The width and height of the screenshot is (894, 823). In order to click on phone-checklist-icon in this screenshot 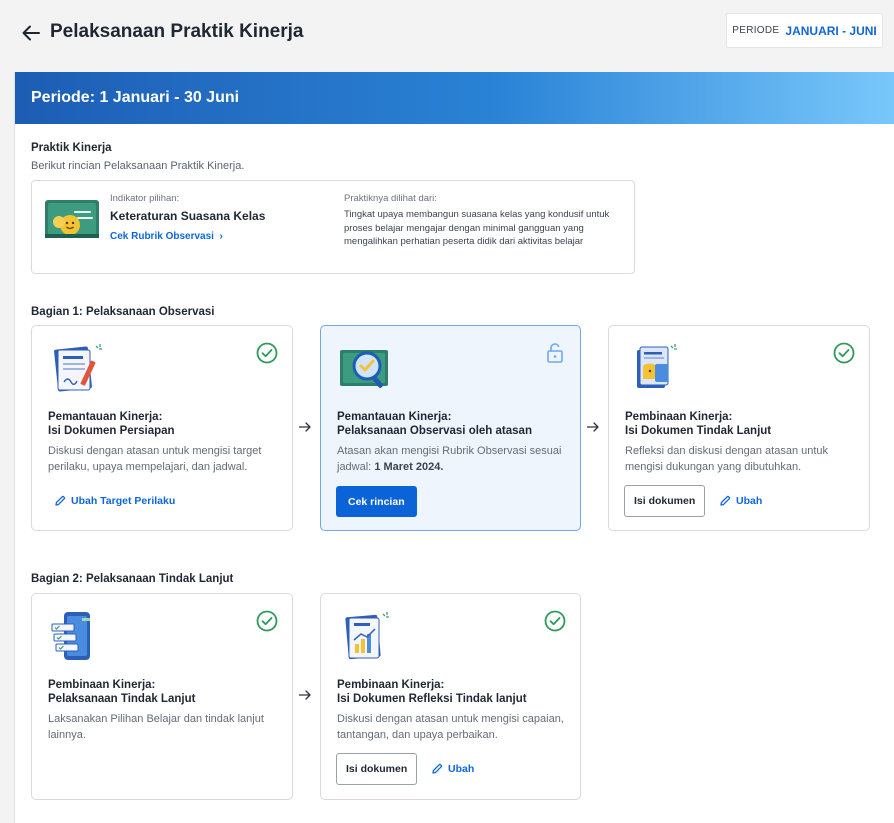, I will do `click(70, 636)`.